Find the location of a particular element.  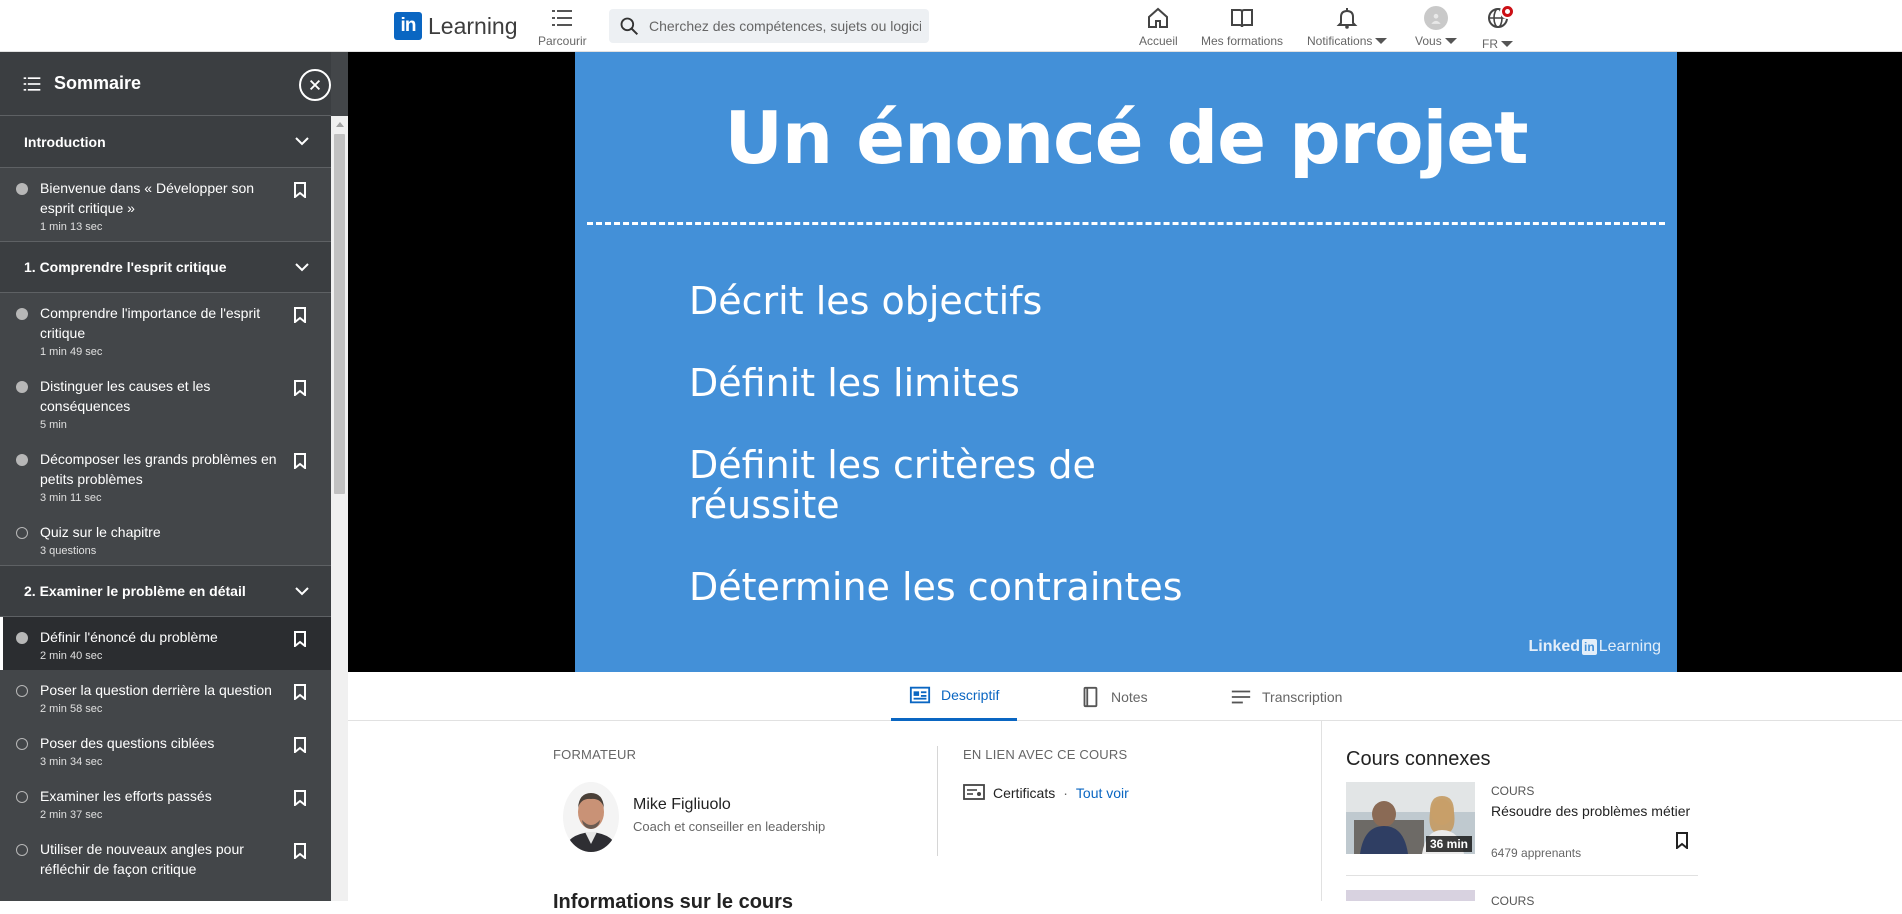

logo-text: Learning is located at coordinates (473, 25).